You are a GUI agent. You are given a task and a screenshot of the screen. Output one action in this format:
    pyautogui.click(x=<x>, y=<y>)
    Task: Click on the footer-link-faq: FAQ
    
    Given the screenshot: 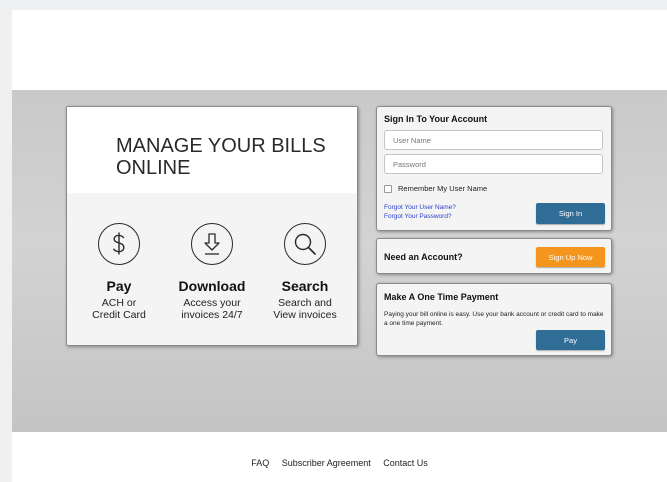 What is the action you would take?
    pyautogui.click(x=260, y=463)
    